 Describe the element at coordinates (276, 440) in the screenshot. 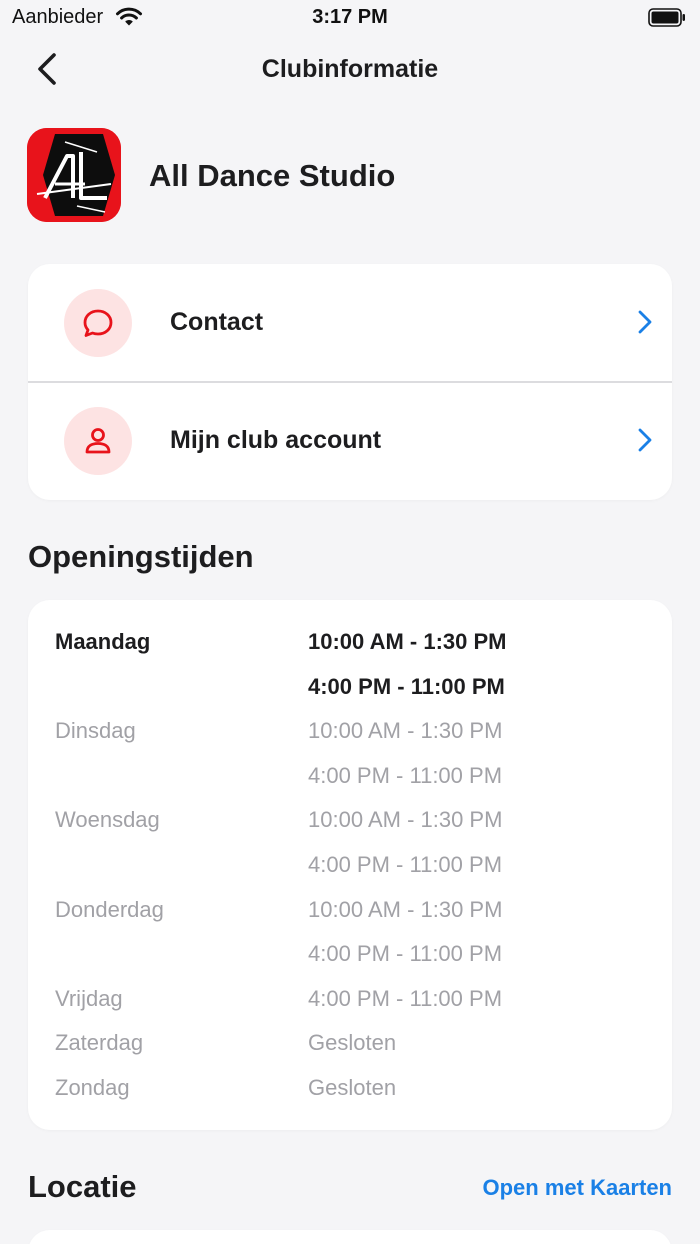

I see `club-account-label: Mijn club account` at that location.